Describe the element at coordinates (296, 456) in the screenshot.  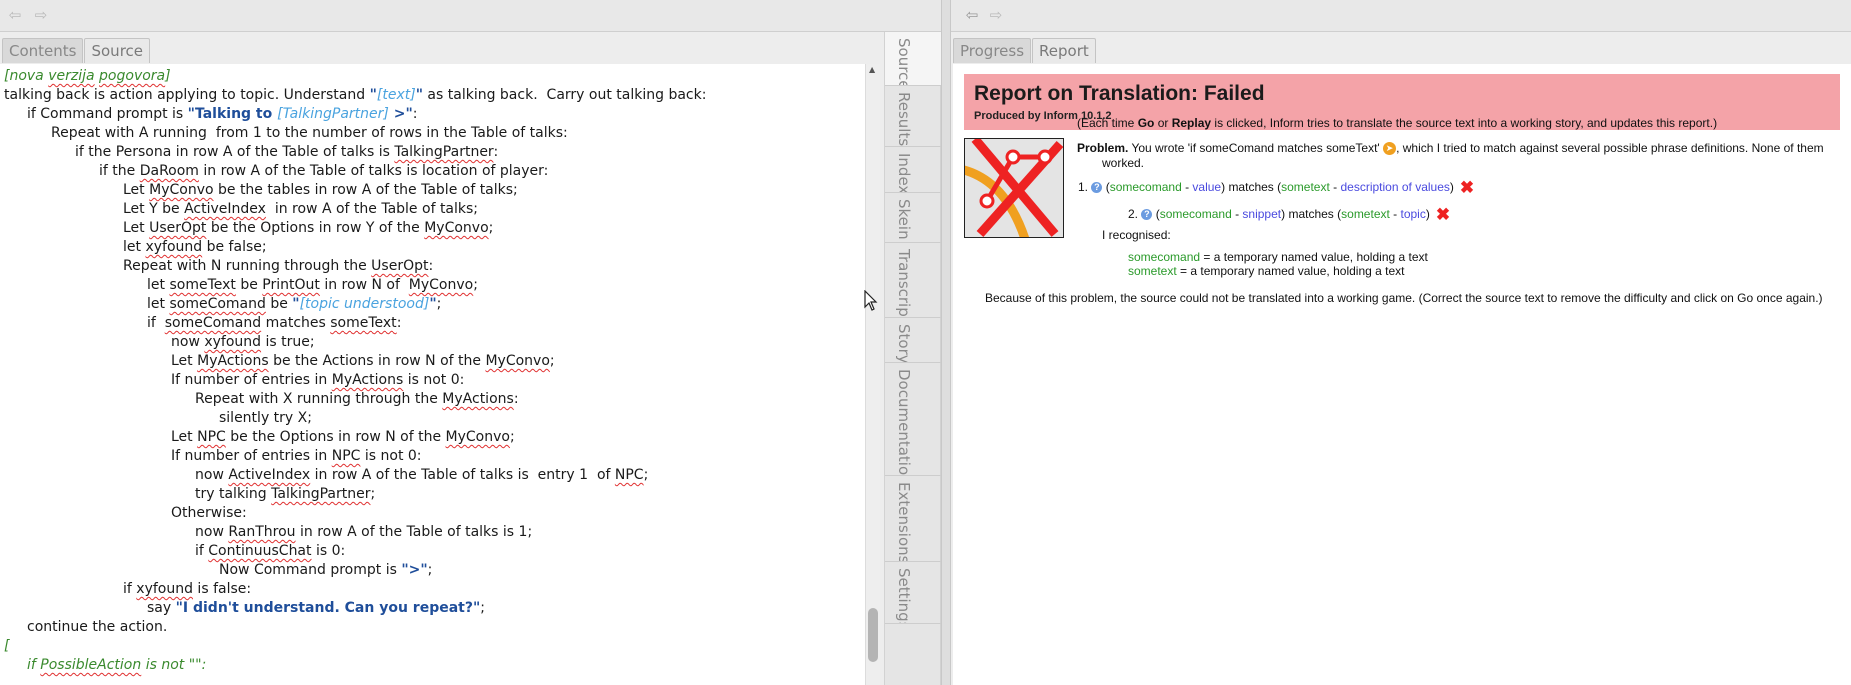
I see `source-line: If number of entries in NPC is not 0:` at that location.